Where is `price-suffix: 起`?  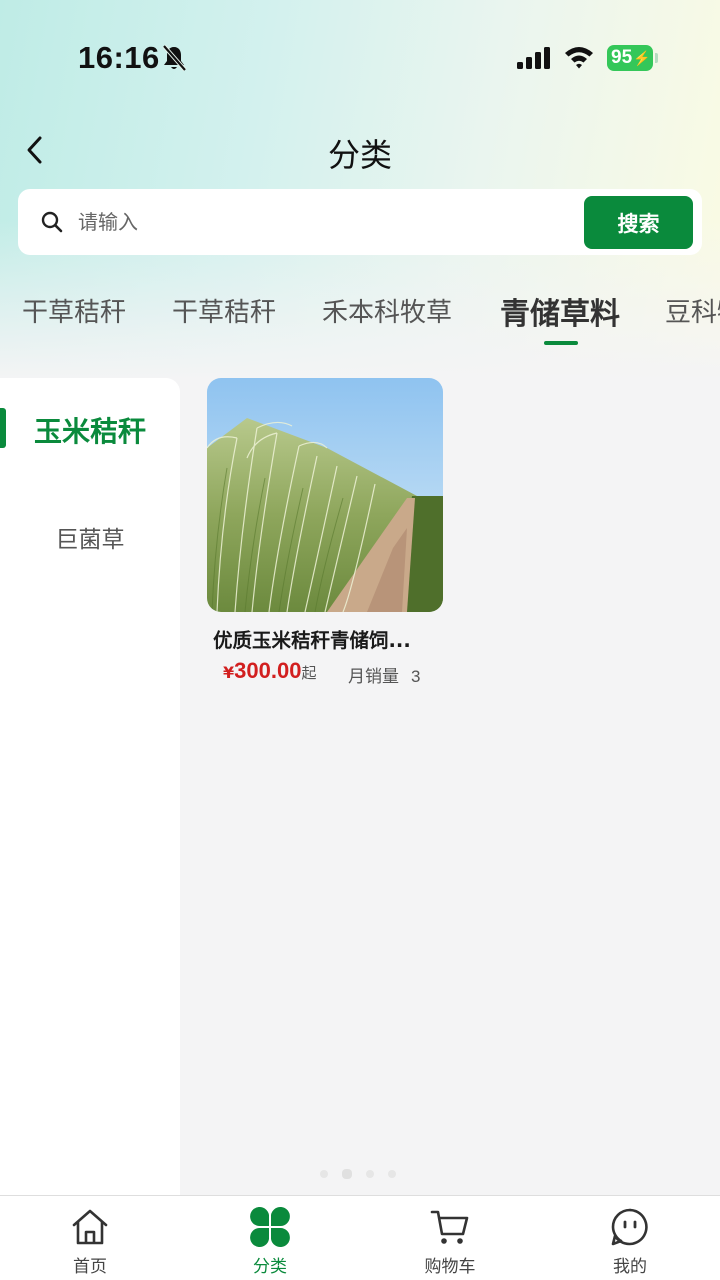
price-suffix: 起 is located at coordinates (309, 673).